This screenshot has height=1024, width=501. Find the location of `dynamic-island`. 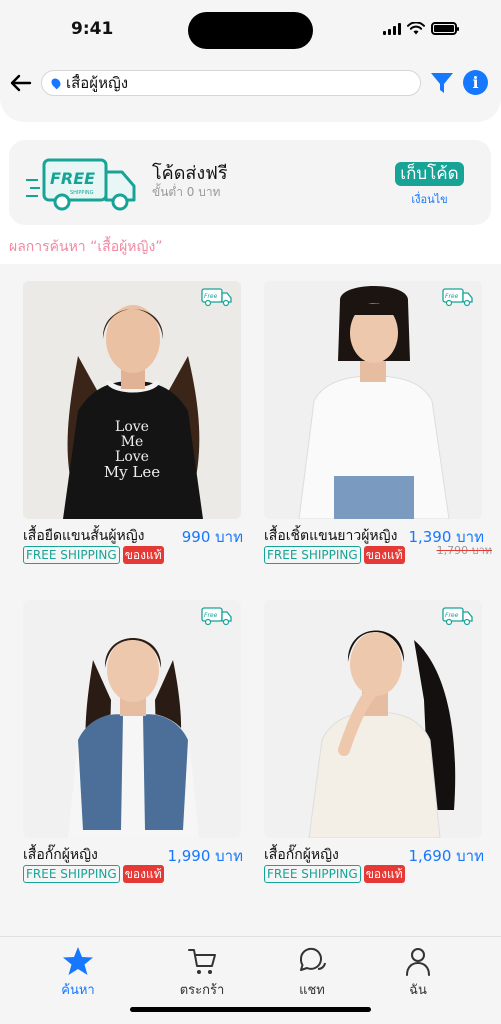

dynamic-island is located at coordinates (250, 30).